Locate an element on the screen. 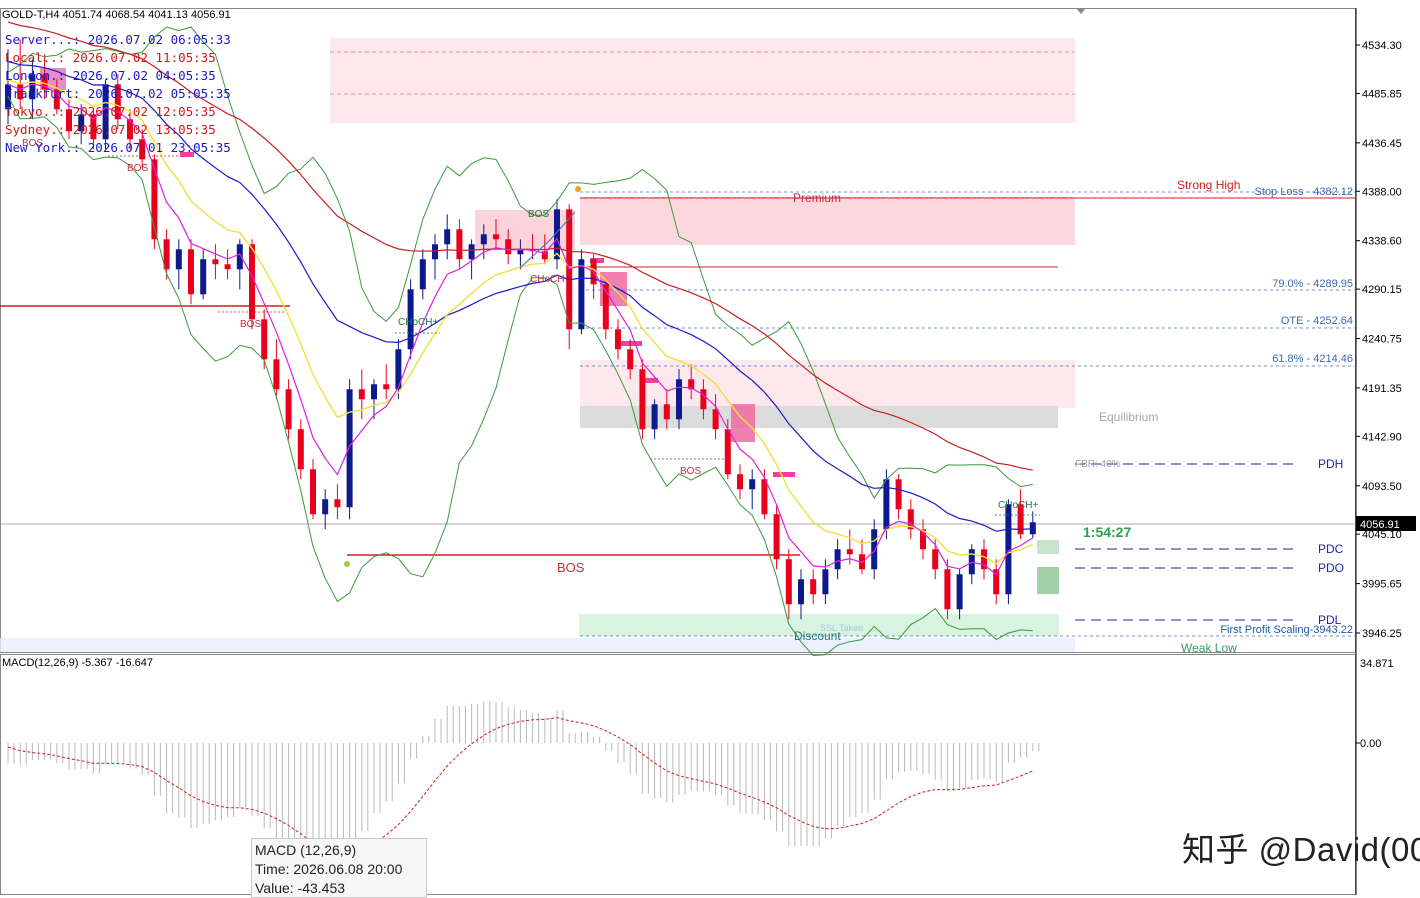 Image resolution: width=1420 pixels, height=898 pixels. stop-loss-label: Stop Loss - 4382.12 is located at coordinates (1304, 192).